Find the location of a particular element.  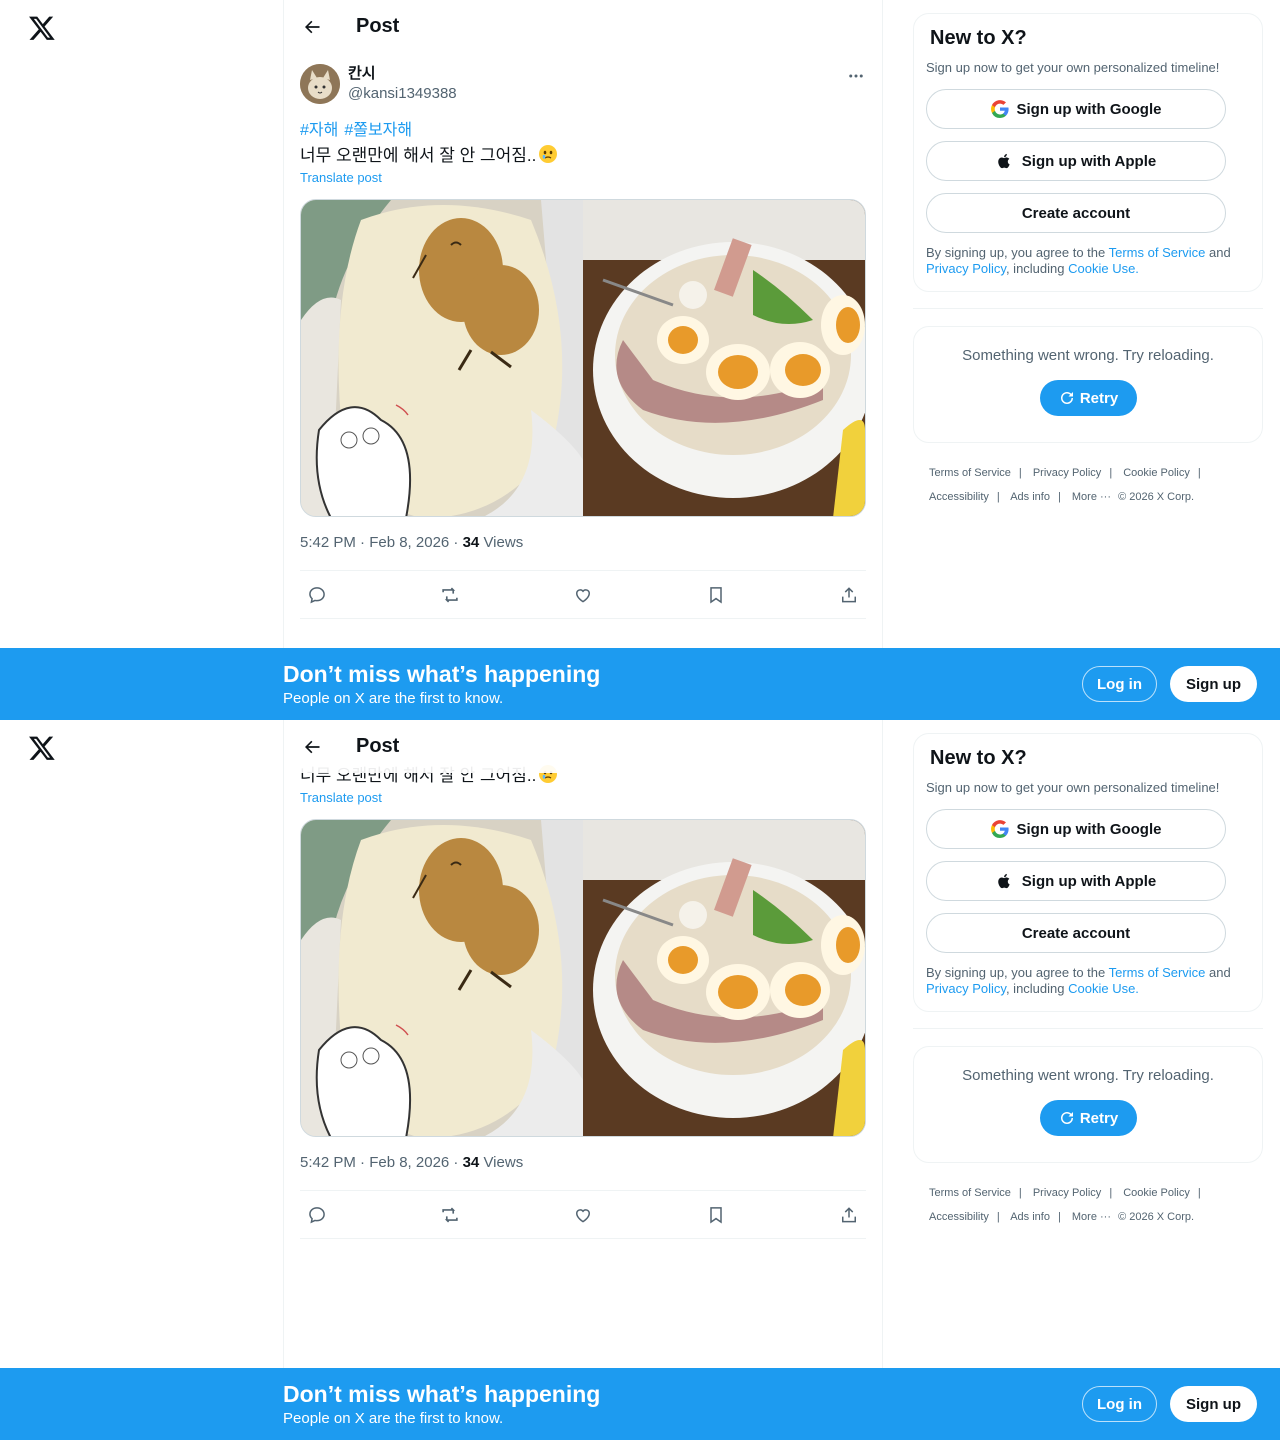

author-handle: @kansi1349388 is located at coordinates (402, 94).